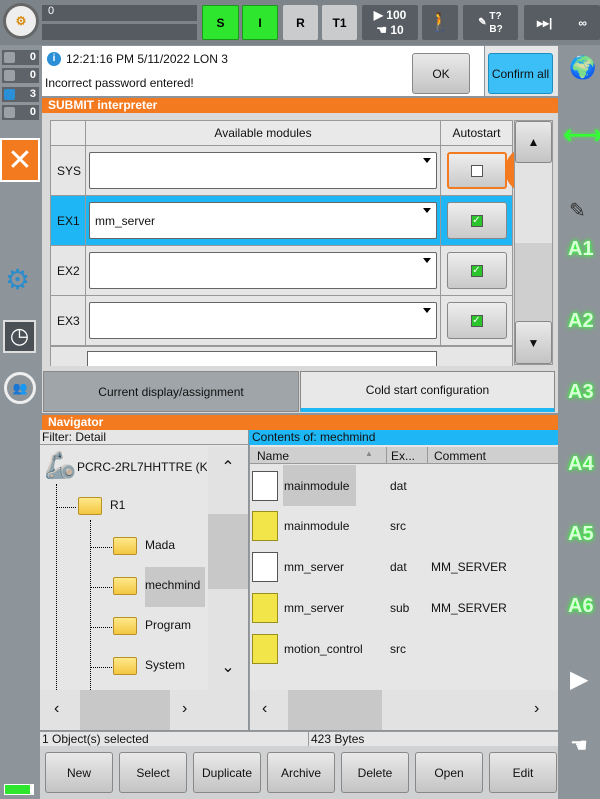 This screenshot has height=799, width=600. What do you see at coordinates (581, 464) in the screenshot?
I see `axis-key-a4: A4` at bounding box center [581, 464].